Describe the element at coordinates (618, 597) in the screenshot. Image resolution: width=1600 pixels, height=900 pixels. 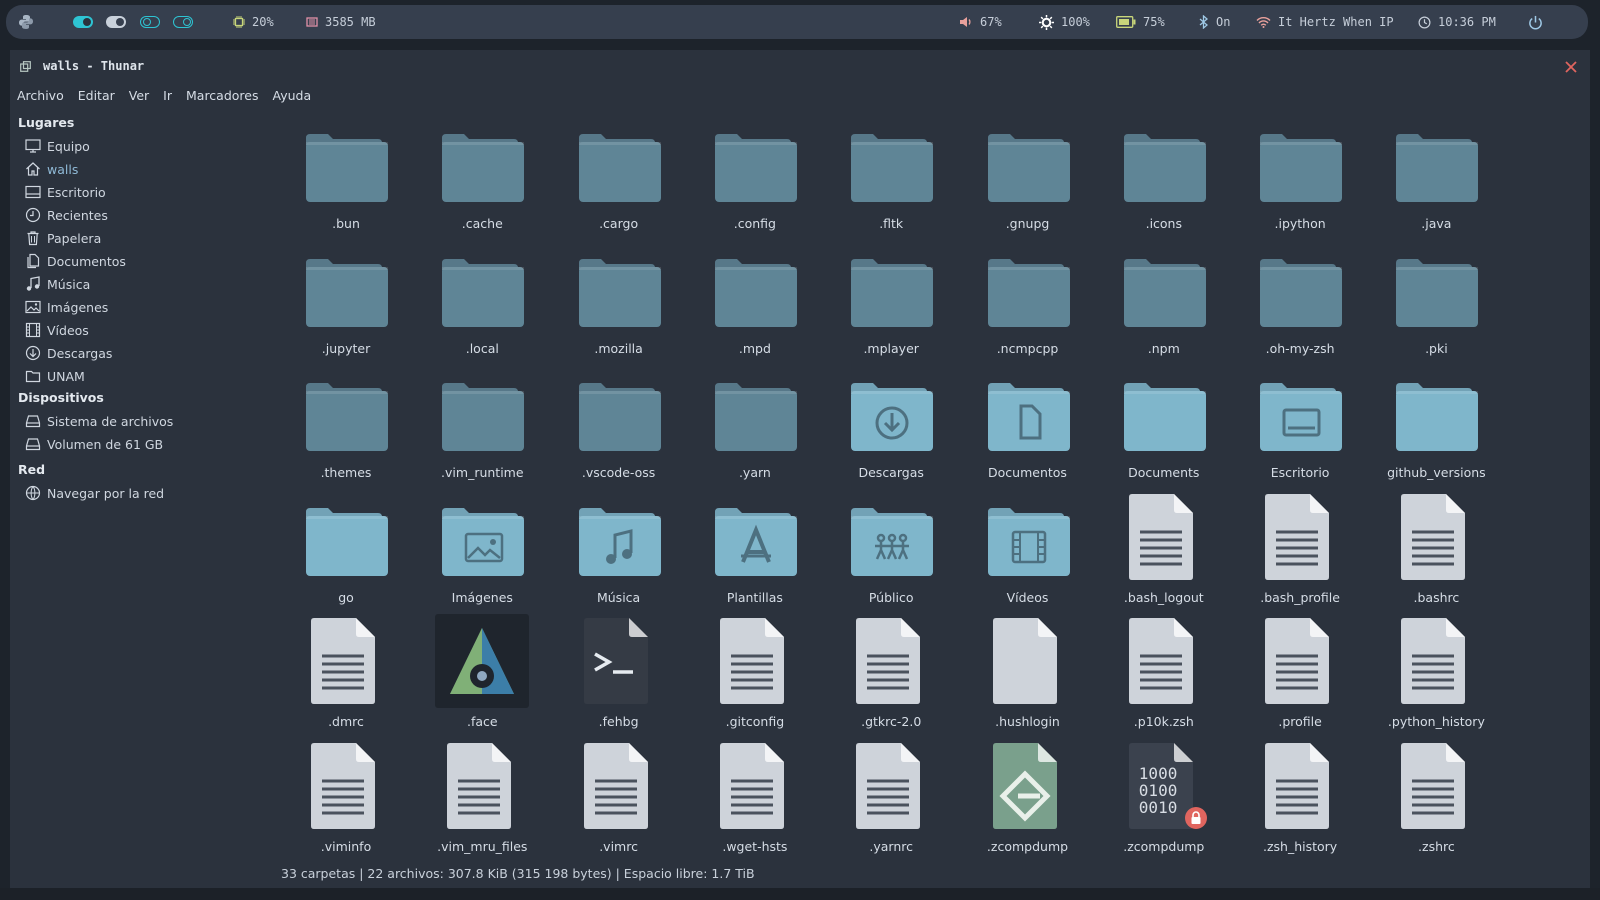
I see `file-name-label: Música` at that location.